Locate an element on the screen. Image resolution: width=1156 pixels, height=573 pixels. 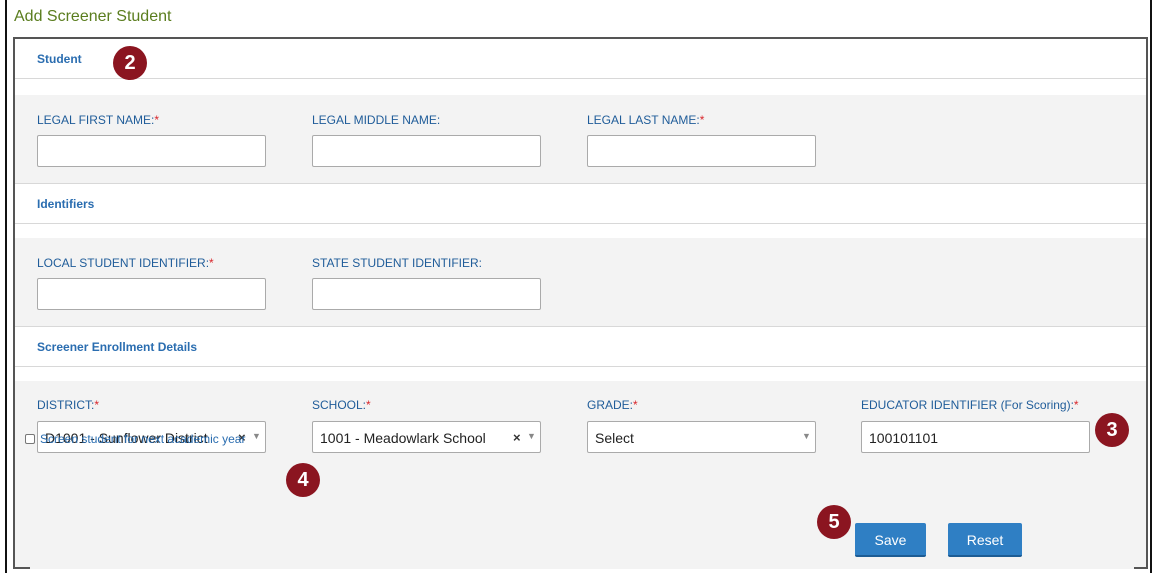
state-student-id-label: STATE STUDENT IDENTIFIER: is located at coordinates (397, 263).